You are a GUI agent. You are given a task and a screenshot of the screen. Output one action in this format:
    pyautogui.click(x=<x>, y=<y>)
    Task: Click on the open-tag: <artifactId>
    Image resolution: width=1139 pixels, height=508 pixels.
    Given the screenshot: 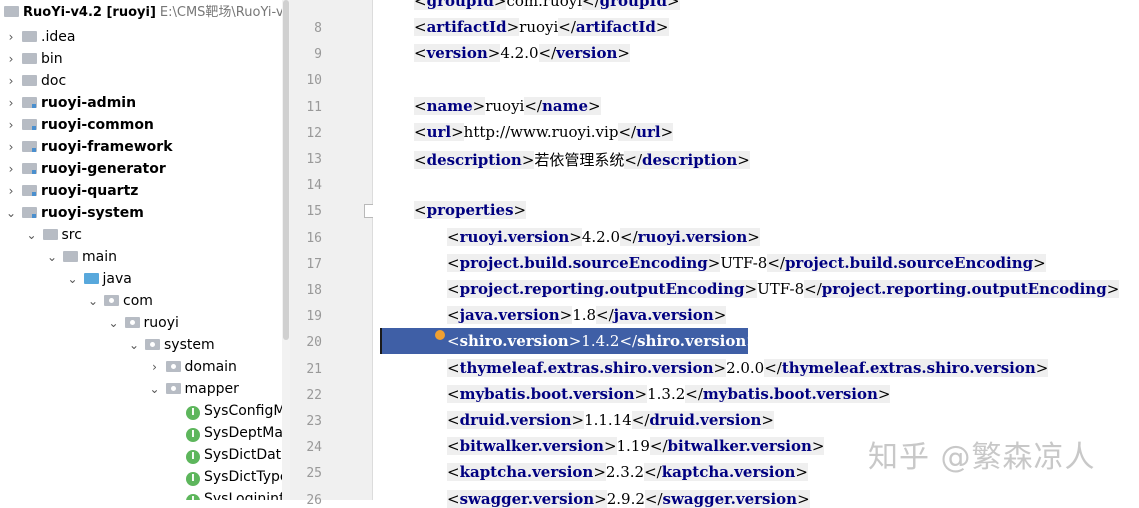 What is the action you would take?
    pyautogui.click(x=467, y=27)
    